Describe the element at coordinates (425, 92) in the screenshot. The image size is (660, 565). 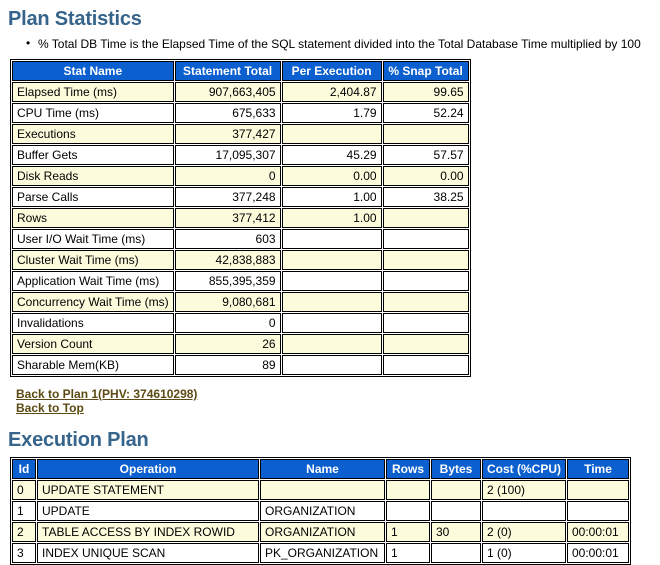
I see `cell-snap-total: 99.65` at that location.